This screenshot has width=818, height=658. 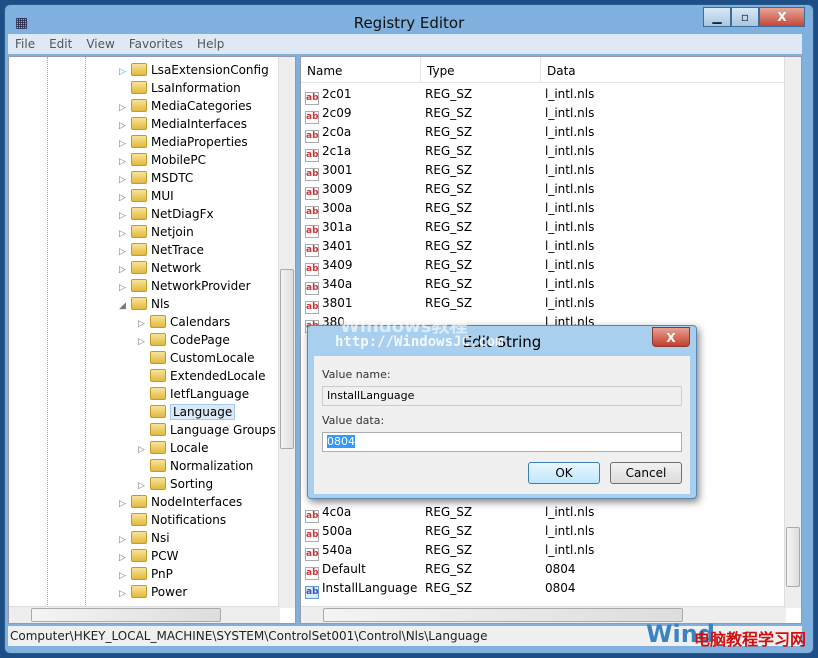 What do you see at coordinates (156, 44) in the screenshot?
I see `menu-favorites: Favorites` at bounding box center [156, 44].